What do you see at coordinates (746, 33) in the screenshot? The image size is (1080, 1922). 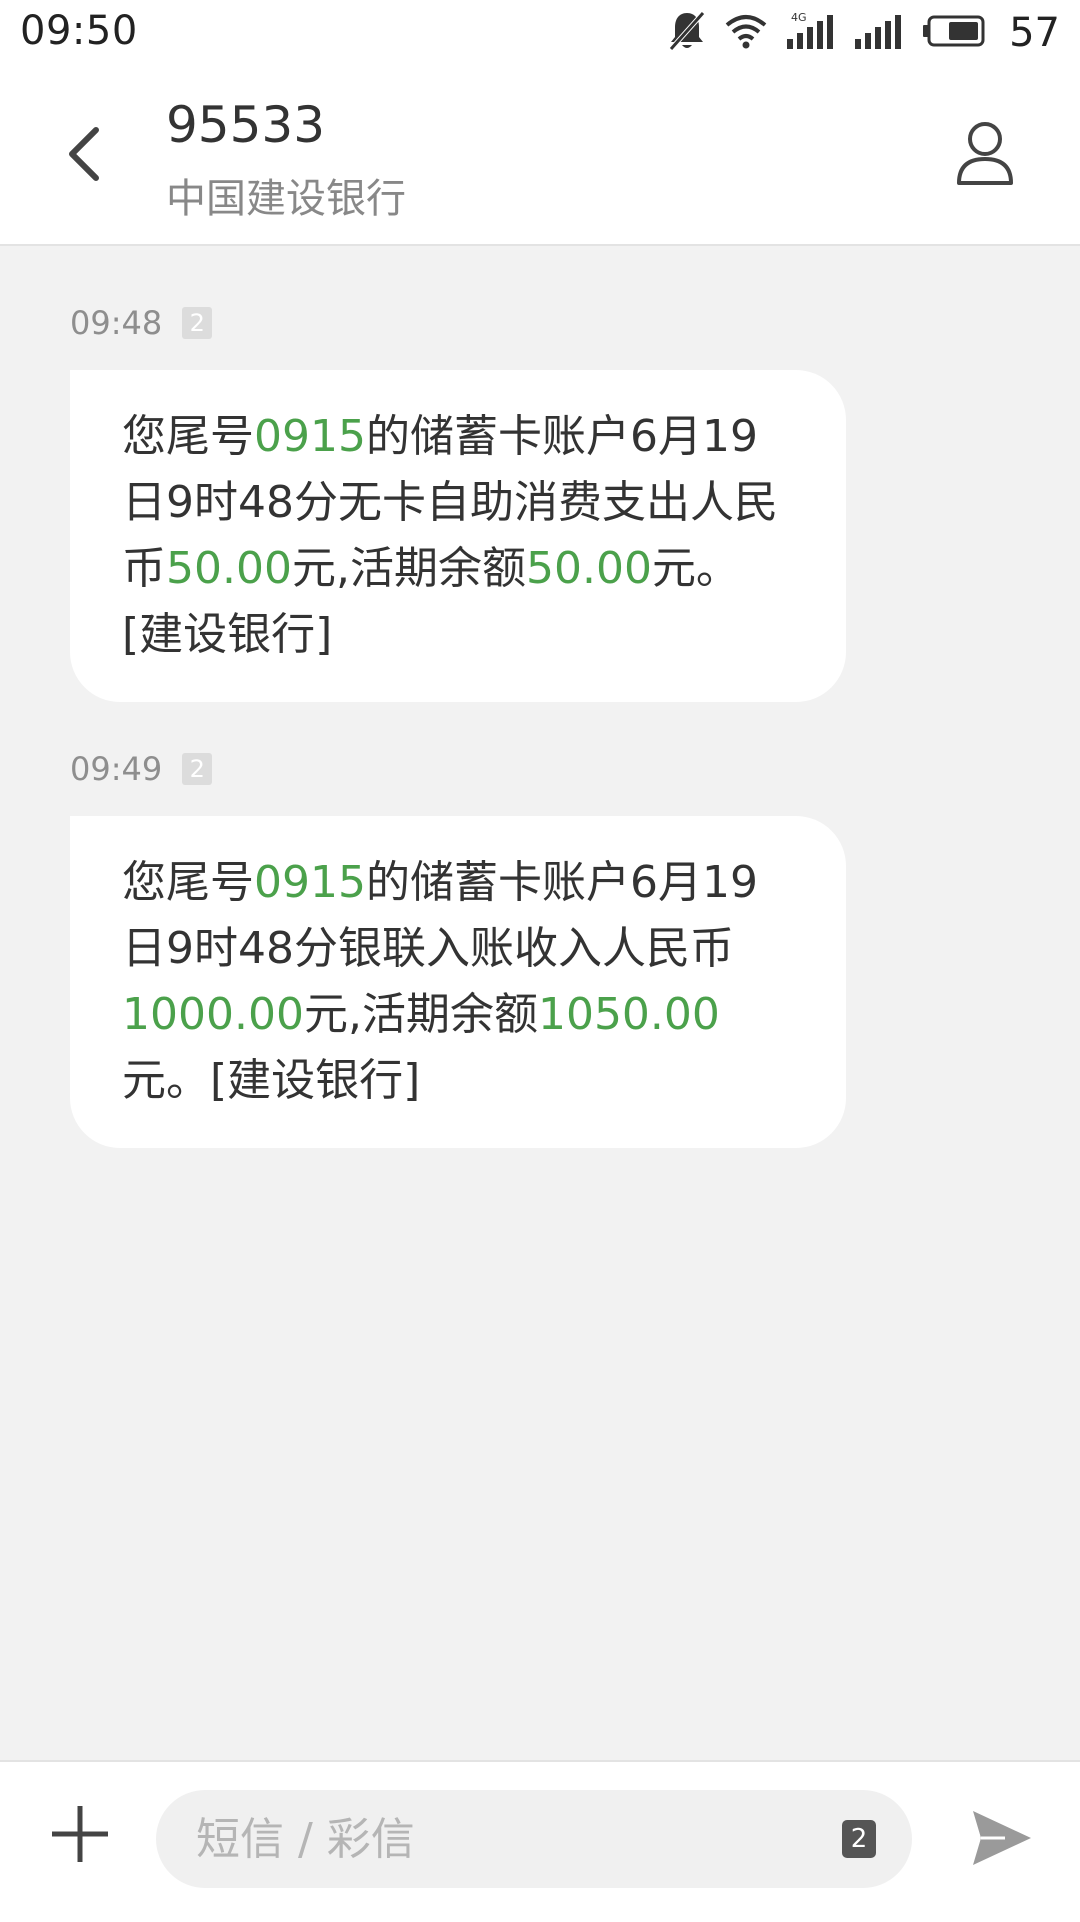 I see `wifi-icon` at bounding box center [746, 33].